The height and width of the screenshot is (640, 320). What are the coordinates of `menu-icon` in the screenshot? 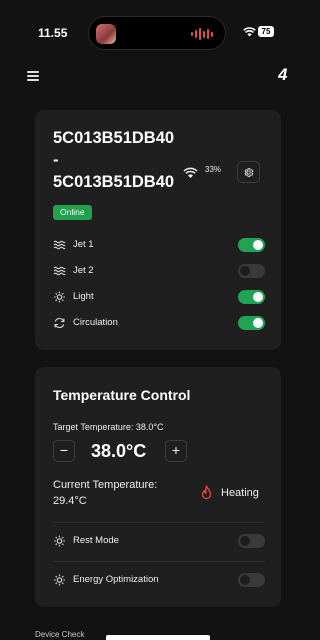 It's located at (33, 76).